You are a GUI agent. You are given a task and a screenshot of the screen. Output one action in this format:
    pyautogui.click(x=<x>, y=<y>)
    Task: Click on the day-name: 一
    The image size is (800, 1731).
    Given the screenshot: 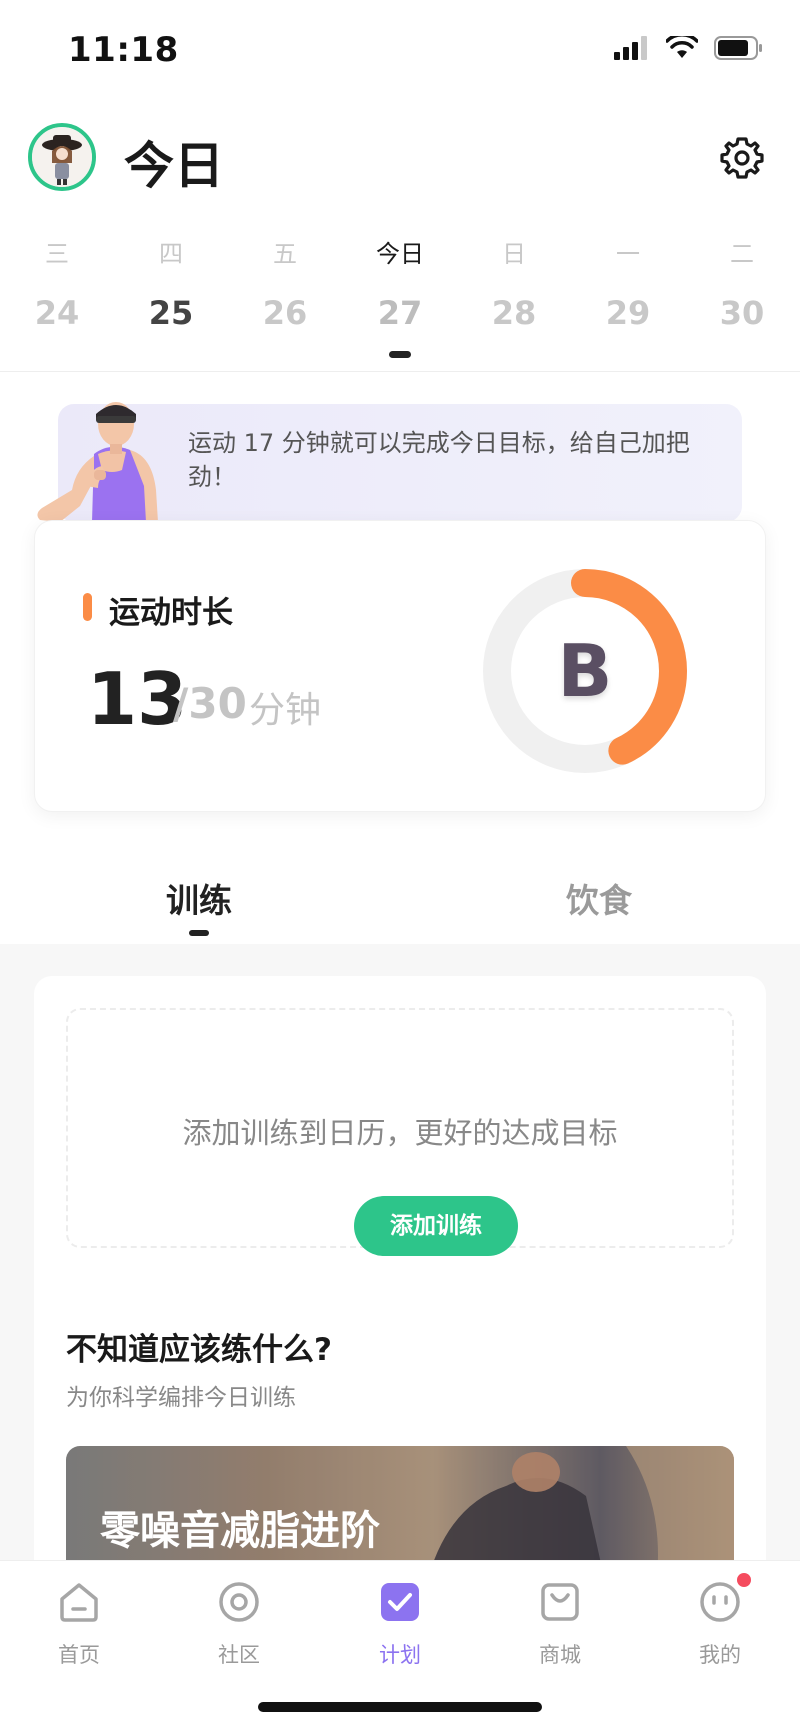 What is the action you would take?
    pyautogui.click(x=628, y=254)
    